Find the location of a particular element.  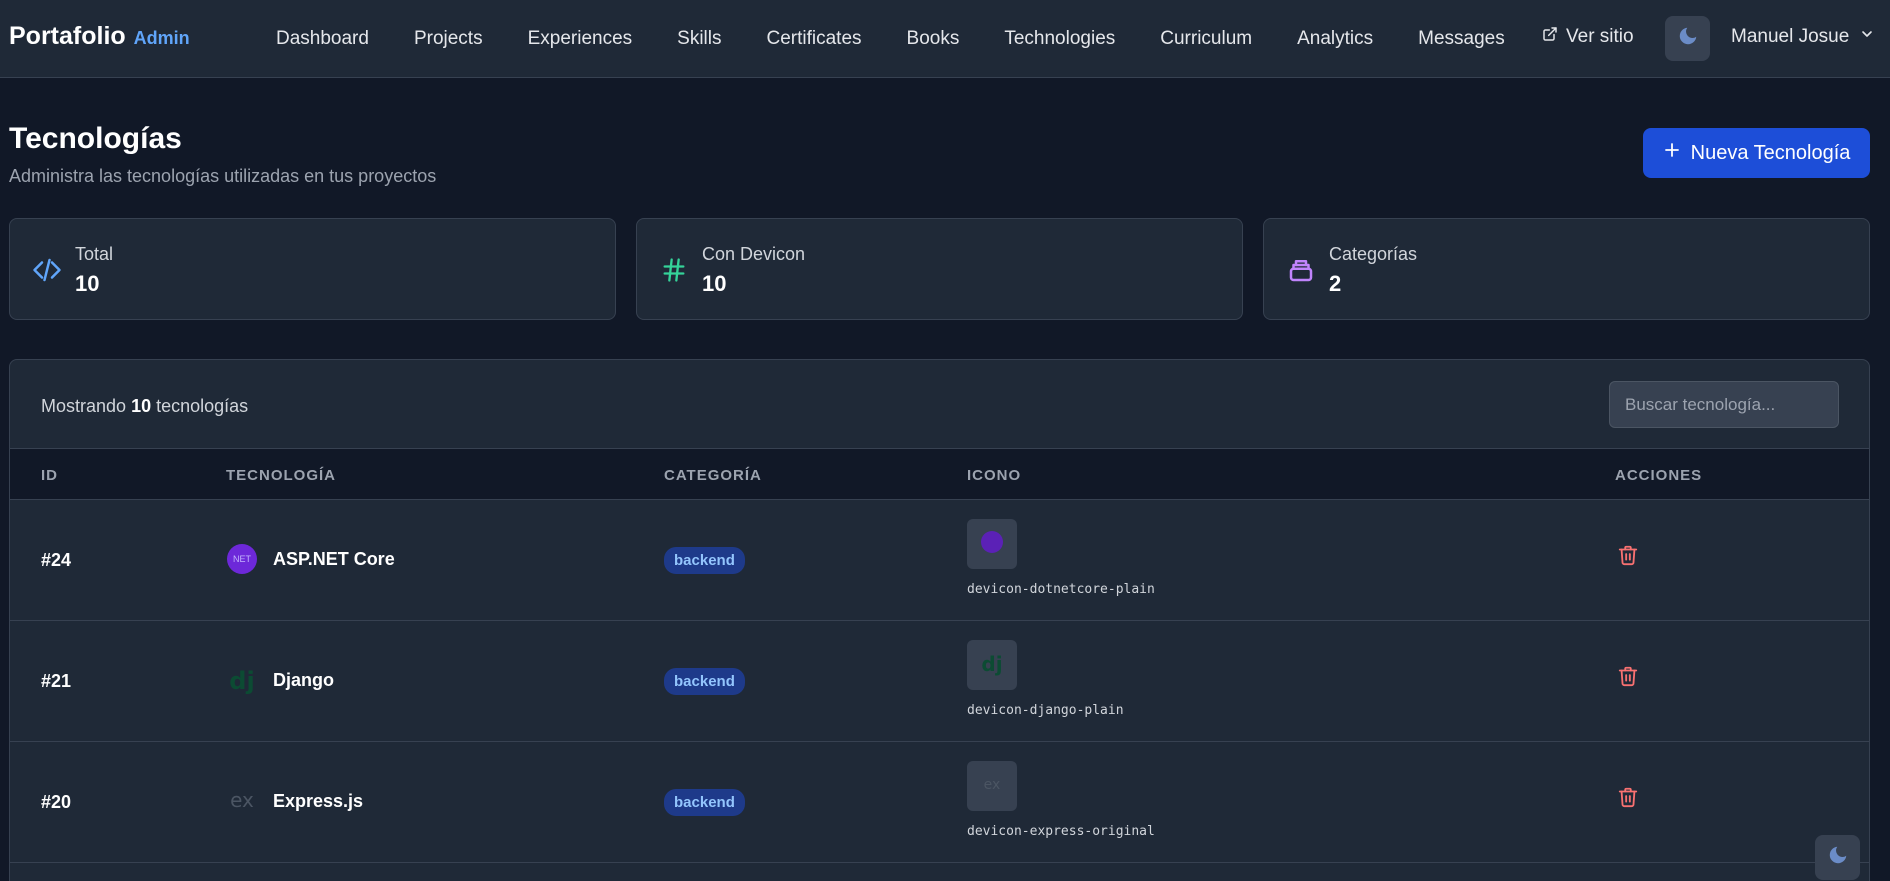

nav-link-books: Books is located at coordinates (933, 39).